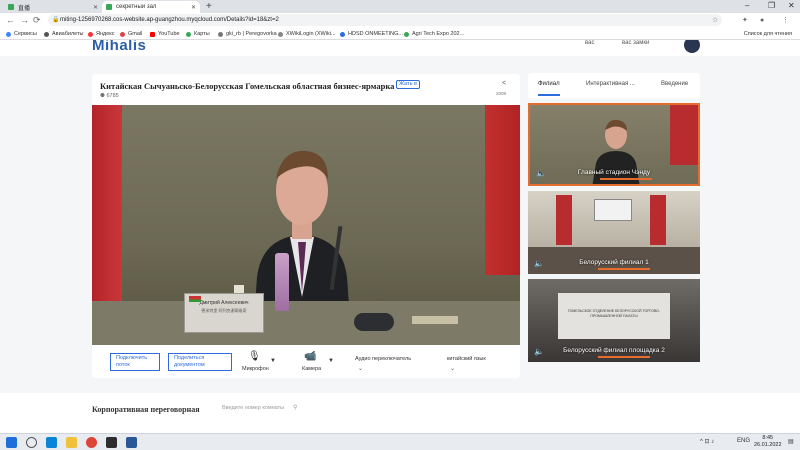 Image resolution: width=800 pixels, height=450 pixels. What do you see at coordinates (254, 357) in the screenshot?
I see `microphone-icon: 🎙` at bounding box center [254, 357].